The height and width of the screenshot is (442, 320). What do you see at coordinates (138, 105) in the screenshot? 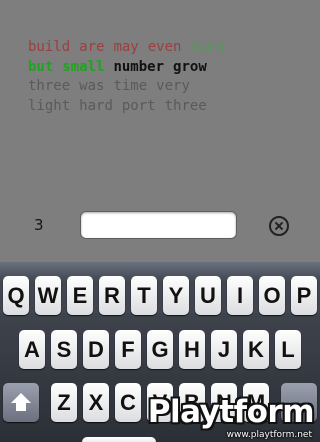
I see `word: port` at bounding box center [138, 105].